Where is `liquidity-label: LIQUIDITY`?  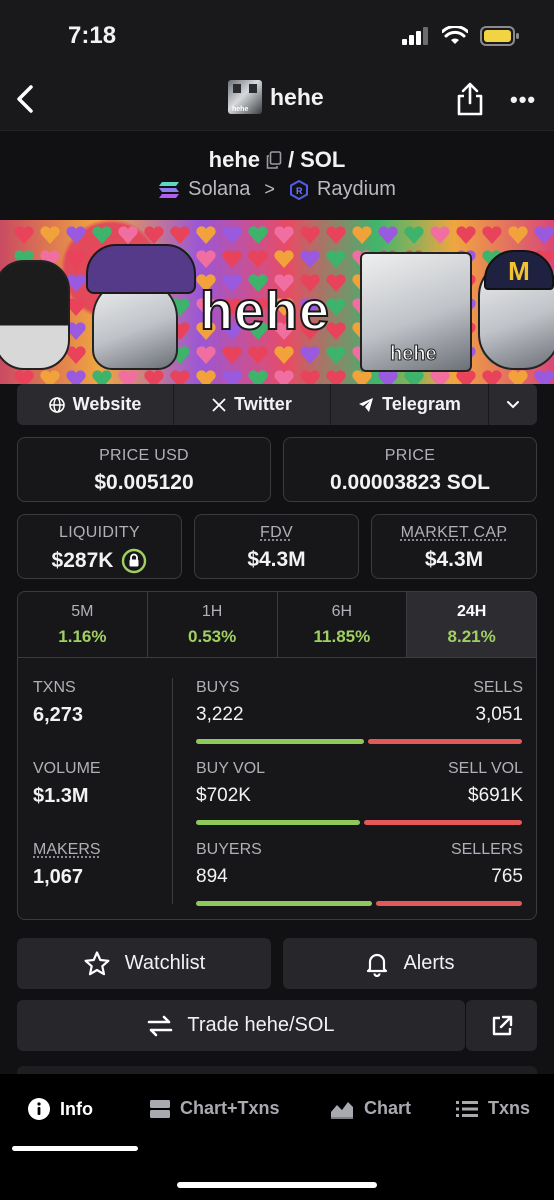 liquidity-label: LIQUIDITY is located at coordinates (99, 532).